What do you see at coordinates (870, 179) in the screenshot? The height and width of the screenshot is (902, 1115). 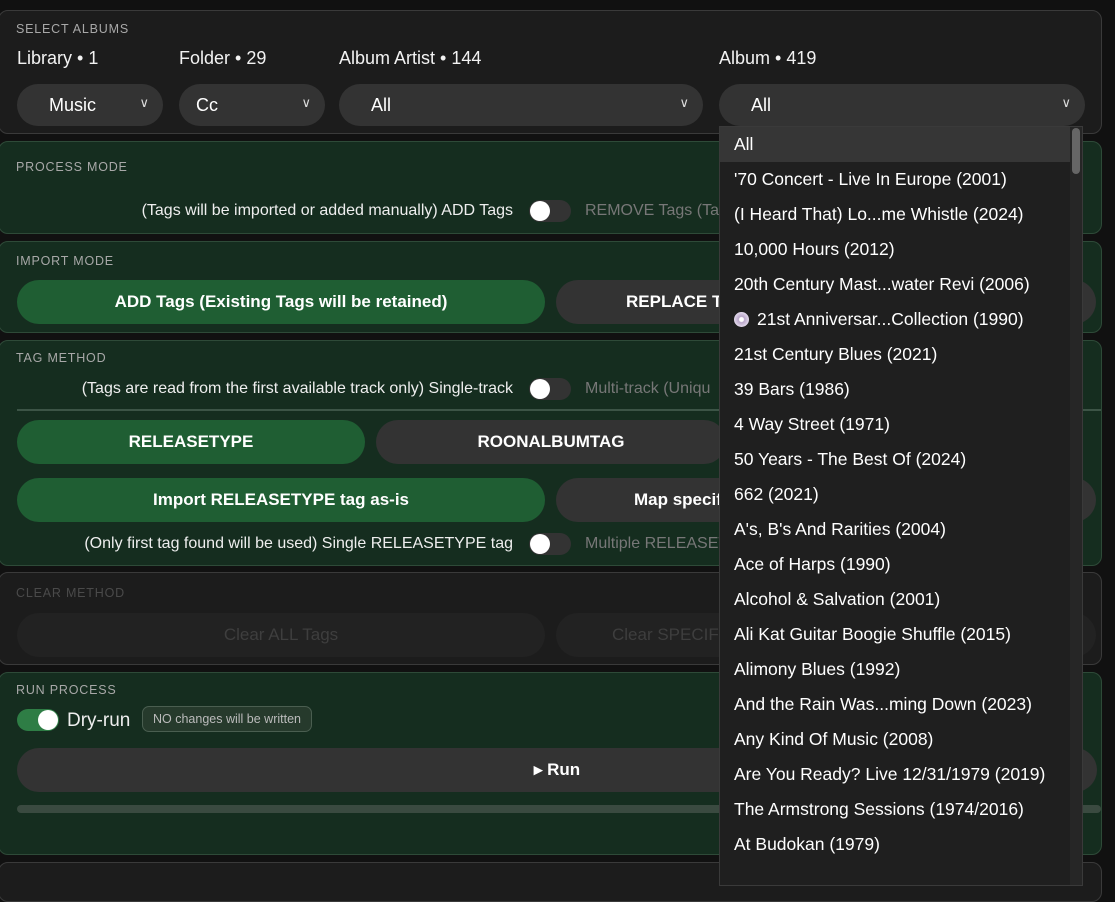 I see `album-option-label: '70 Concert - Live In Europe (2001)` at bounding box center [870, 179].